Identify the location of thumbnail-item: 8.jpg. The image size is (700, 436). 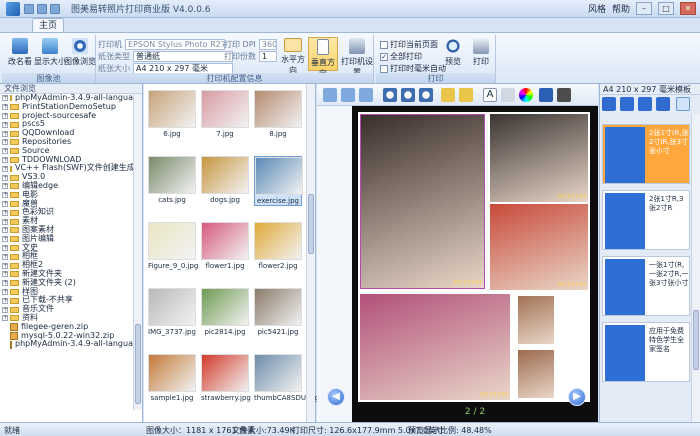
(278, 114).